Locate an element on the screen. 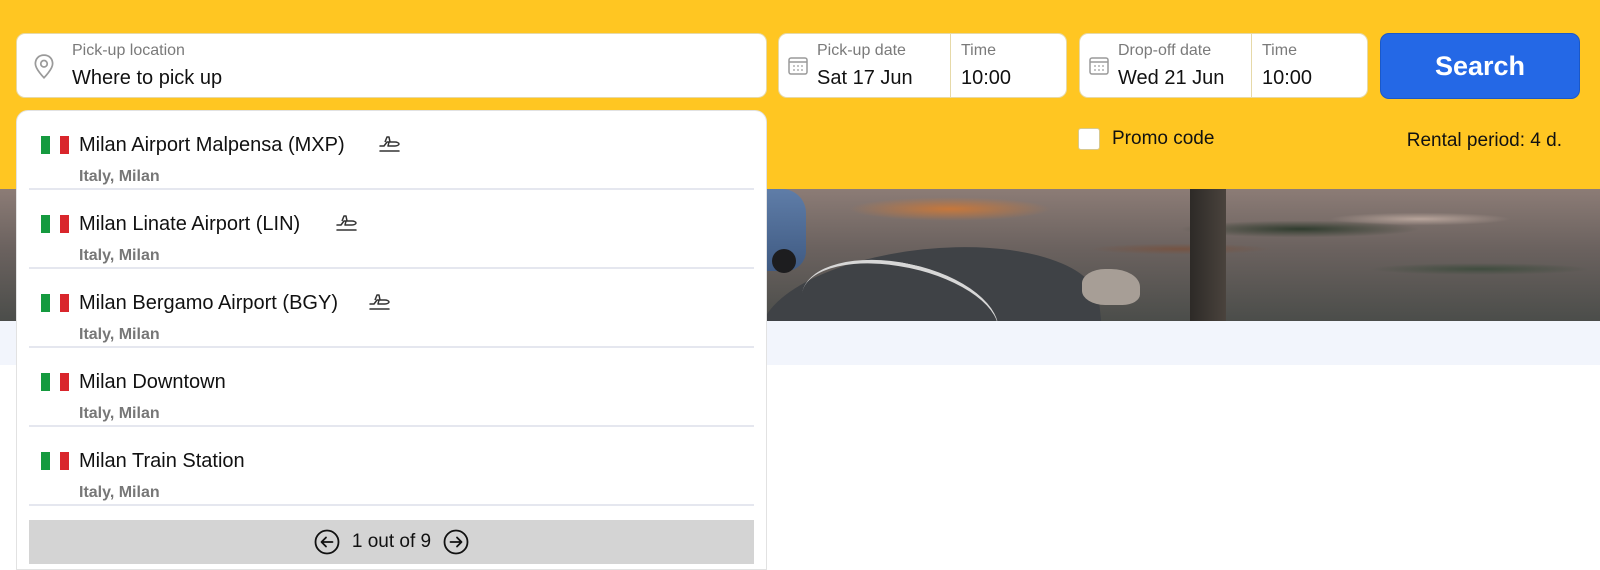 The image size is (1600, 570). search-button: Search is located at coordinates (1480, 66).